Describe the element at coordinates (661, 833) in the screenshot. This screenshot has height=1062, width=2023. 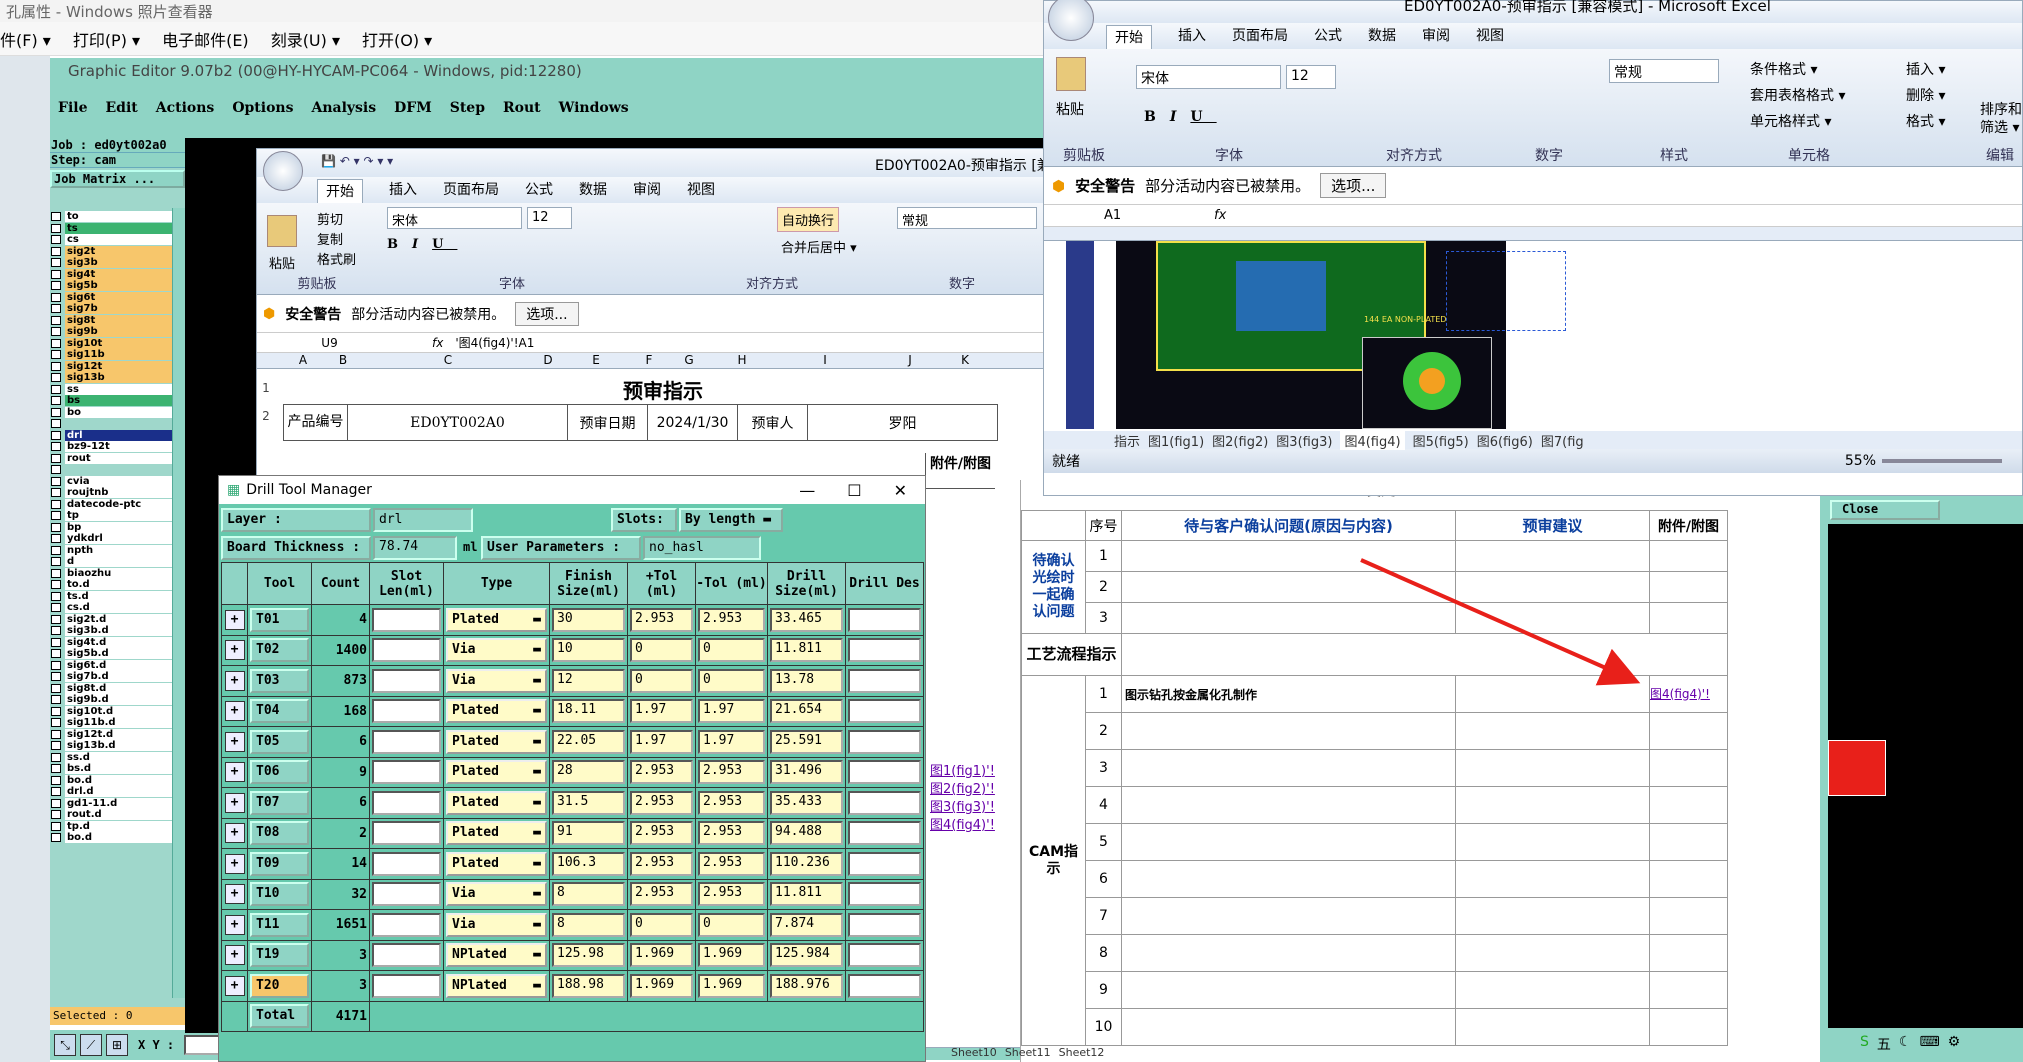
I see `plus-tol-input: 2.953` at that location.